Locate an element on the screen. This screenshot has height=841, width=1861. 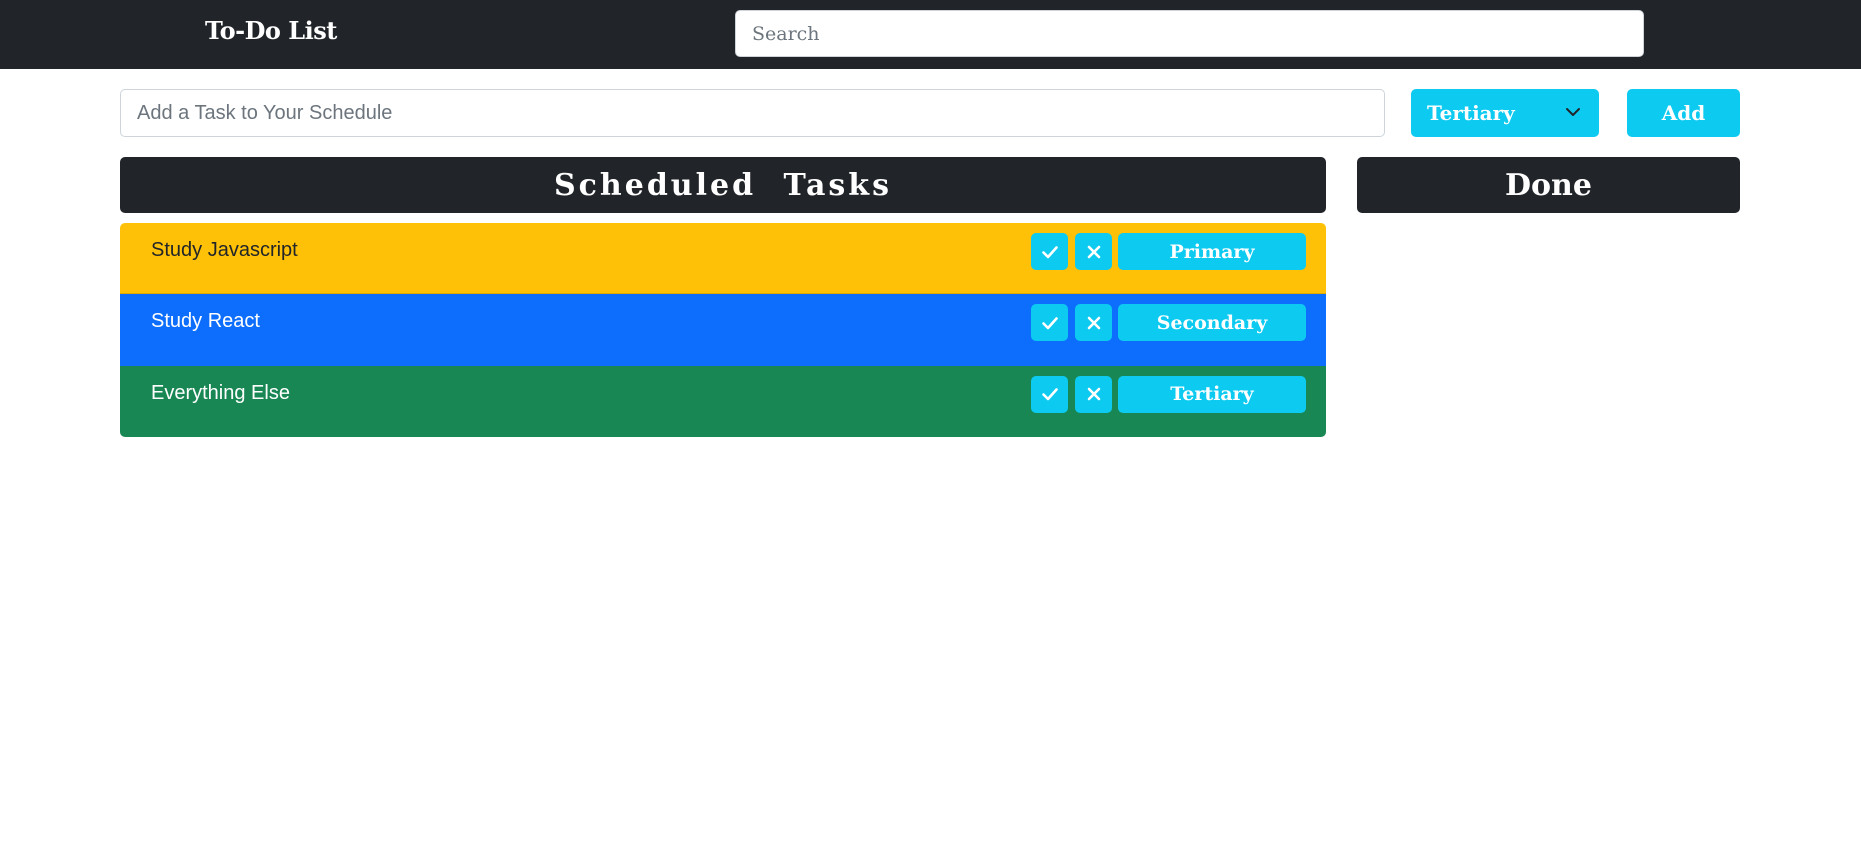
task-priority-button: Primary is located at coordinates (1212, 251).